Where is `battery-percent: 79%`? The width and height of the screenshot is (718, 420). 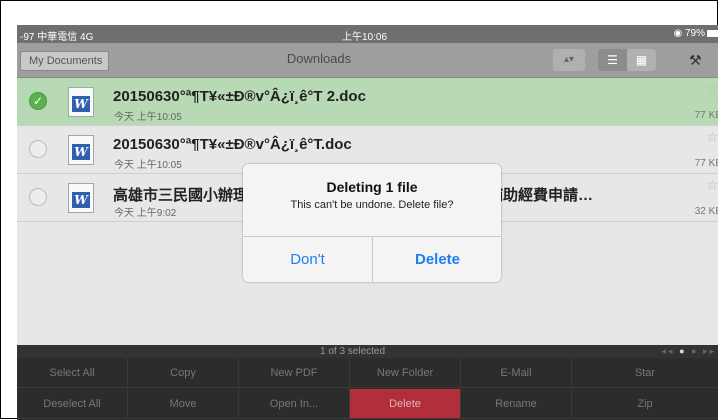
battery-percent: 79% is located at coordinates (694, 33).